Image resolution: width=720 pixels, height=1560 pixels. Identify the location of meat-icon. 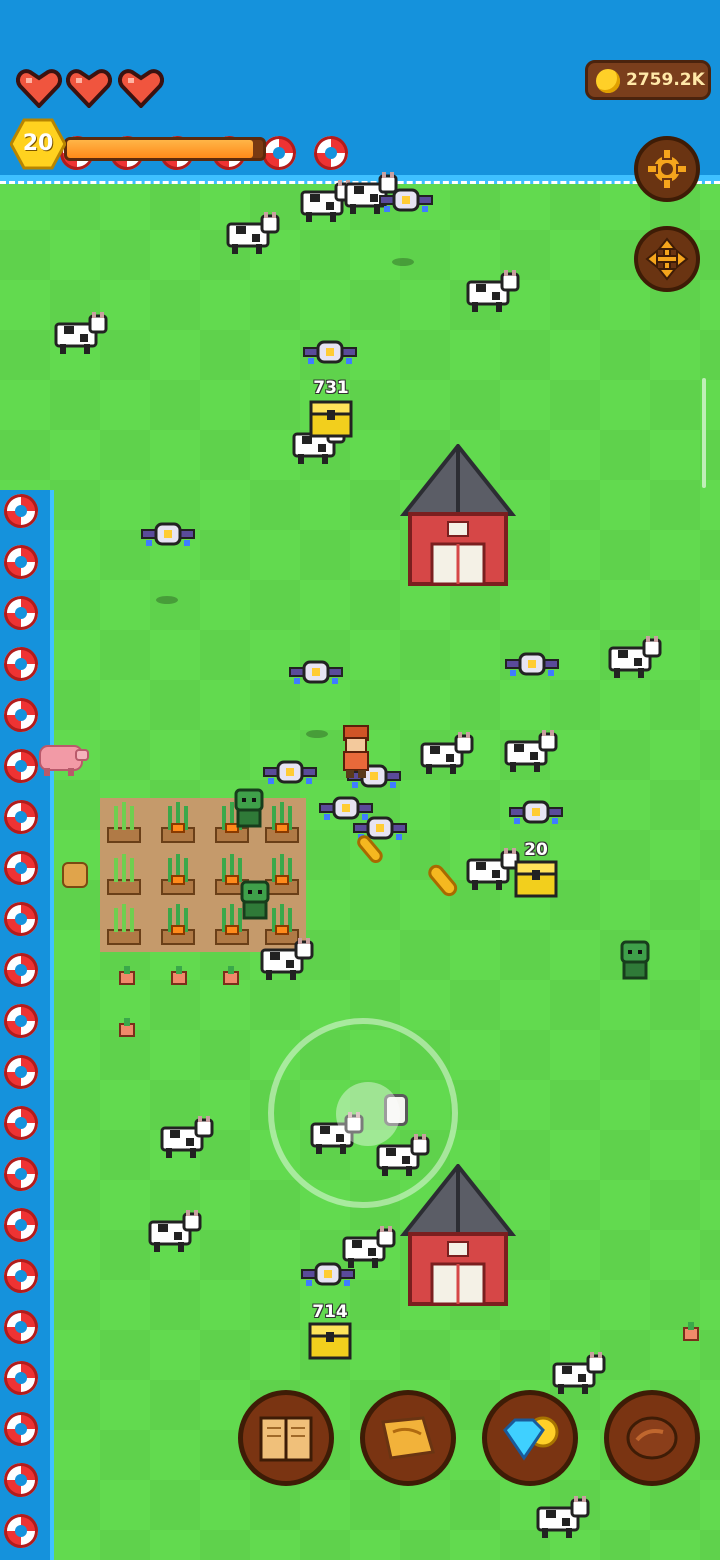
(652, 1438).